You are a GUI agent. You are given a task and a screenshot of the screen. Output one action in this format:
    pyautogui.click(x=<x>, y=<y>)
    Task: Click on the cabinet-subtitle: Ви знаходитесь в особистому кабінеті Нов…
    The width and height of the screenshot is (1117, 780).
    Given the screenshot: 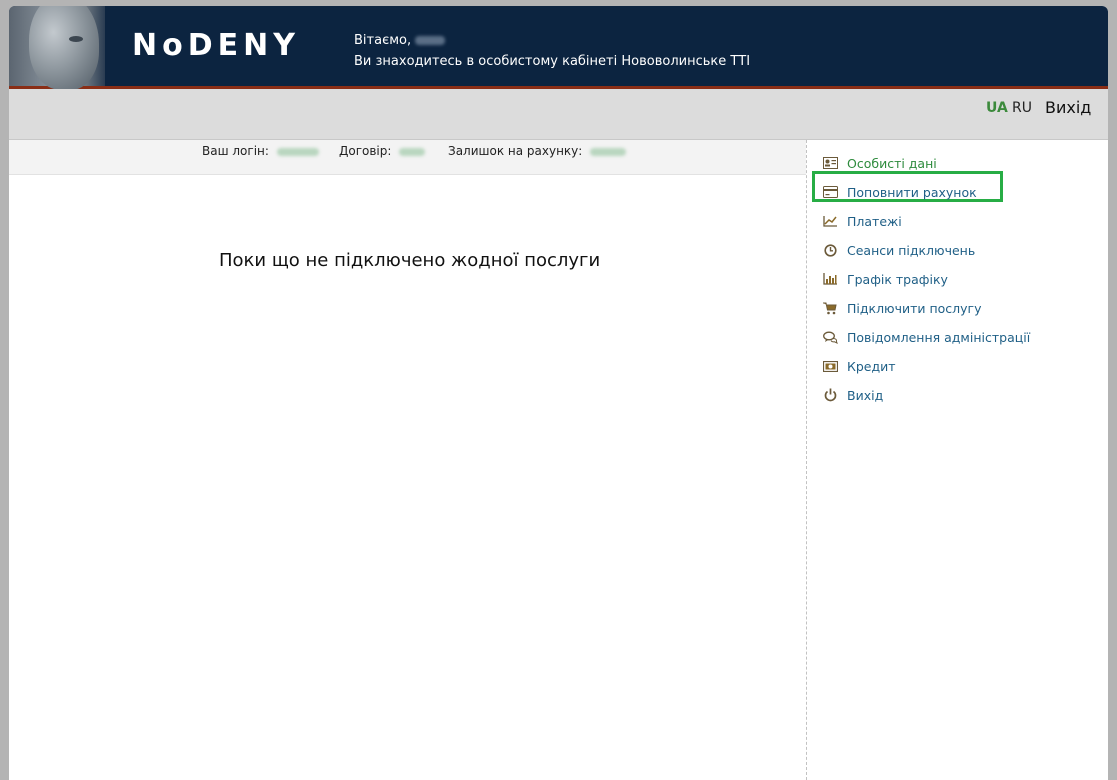 What is the action you would take?
    pyautogui.click(x=552, y=61)
    